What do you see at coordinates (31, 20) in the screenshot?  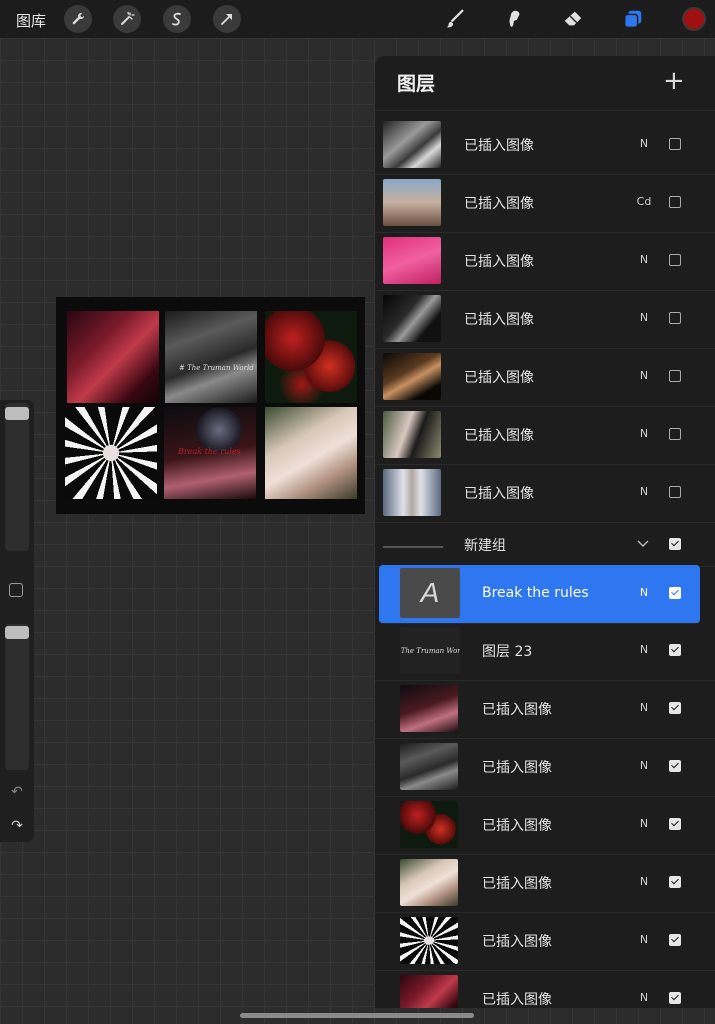 I see `gallery-button: 图库` at bounding box center [31, 20].